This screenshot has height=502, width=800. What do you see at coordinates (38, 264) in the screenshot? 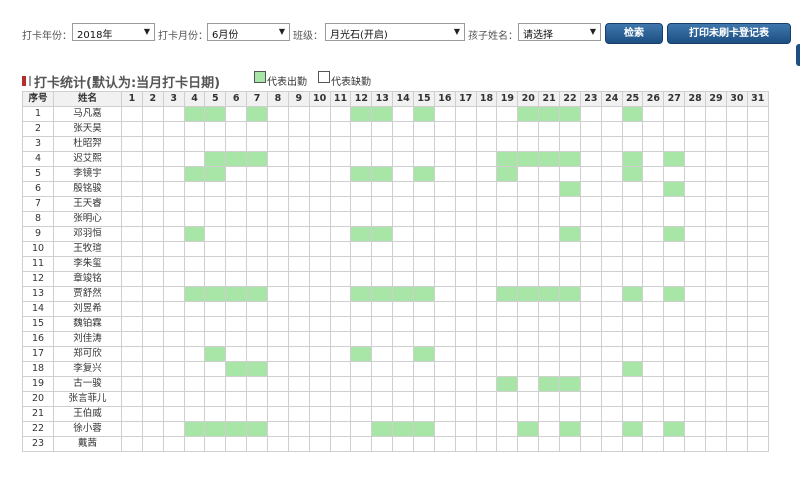
I see `row-number: 11` at bounding box center [38, 264].